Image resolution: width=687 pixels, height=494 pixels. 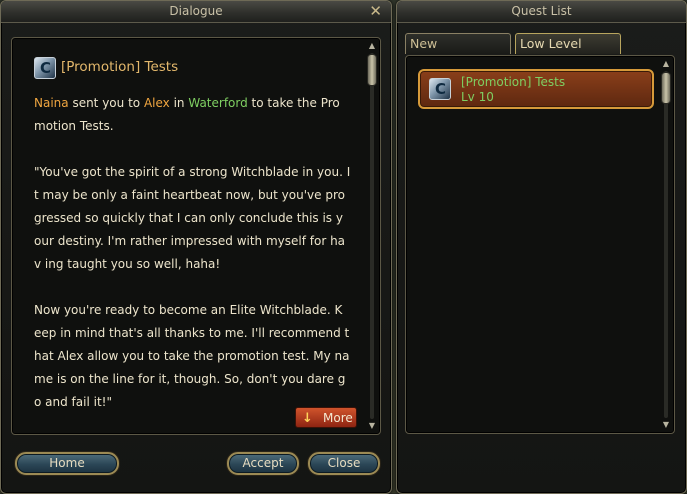 I want to click on close-button: Close, so click(x=344, y=463).